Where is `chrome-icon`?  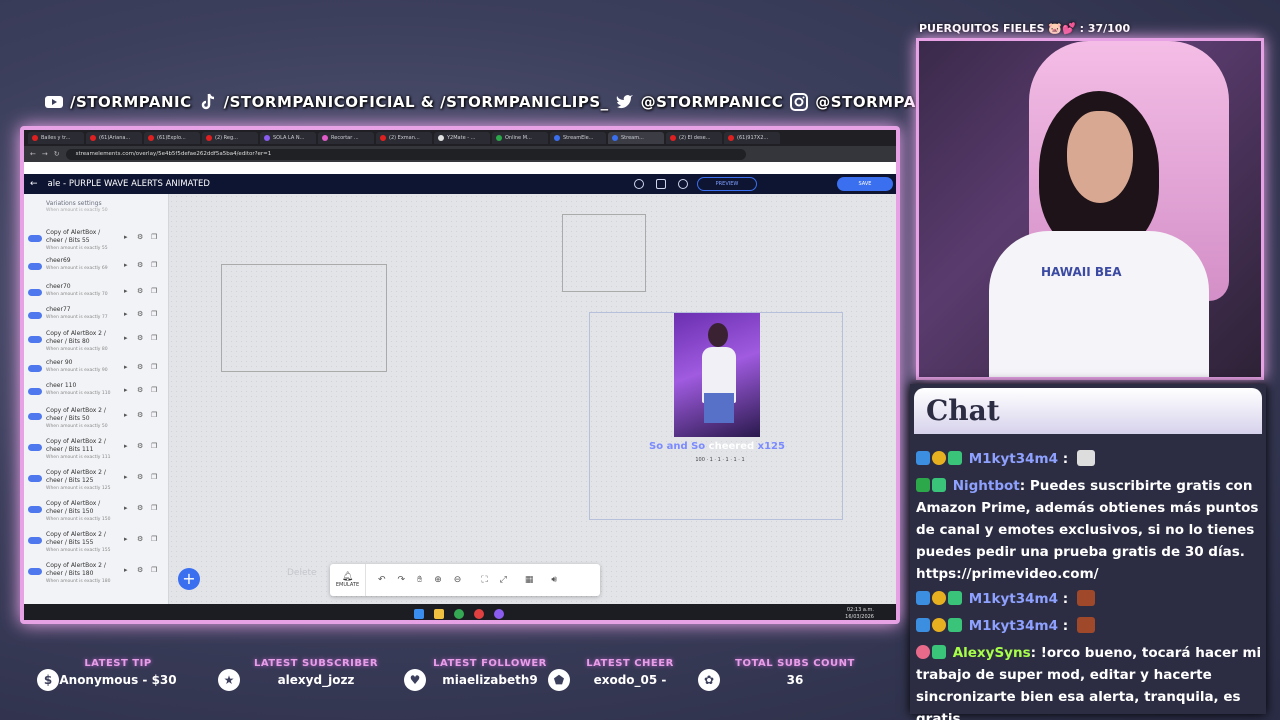 chrome-icon is located at coordinates (459, 614).